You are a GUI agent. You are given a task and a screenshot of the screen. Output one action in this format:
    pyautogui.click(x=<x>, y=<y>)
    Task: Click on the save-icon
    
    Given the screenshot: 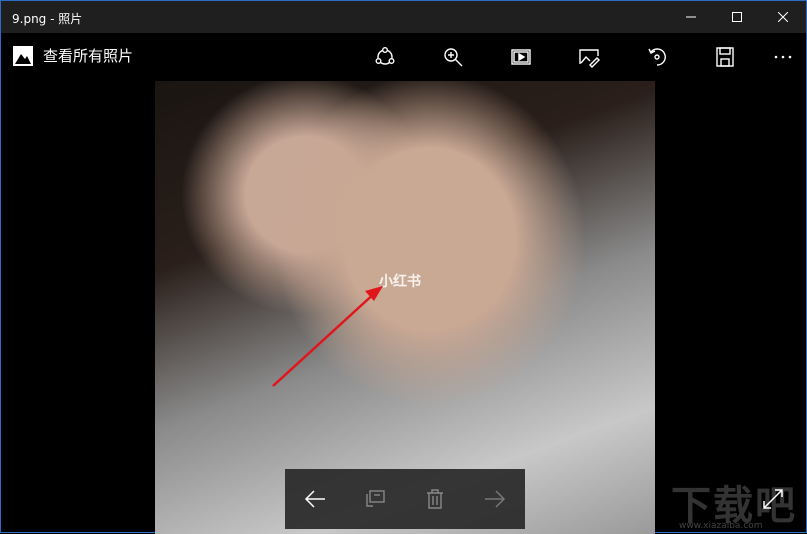 What is the action you would take?
    pyautogui.click(x=725, y=57)
    